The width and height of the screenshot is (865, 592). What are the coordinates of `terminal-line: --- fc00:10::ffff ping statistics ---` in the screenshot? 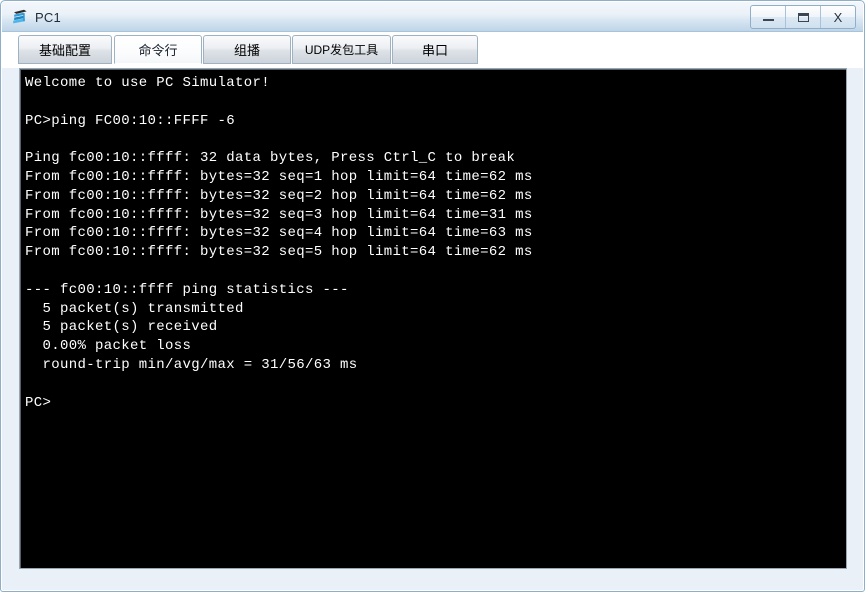 It's located at (187, 289).